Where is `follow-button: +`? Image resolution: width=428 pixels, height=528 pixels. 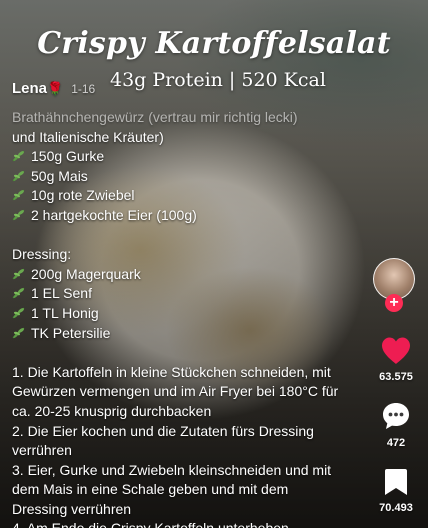
follow-button: + is located at coordinates (394, 303).